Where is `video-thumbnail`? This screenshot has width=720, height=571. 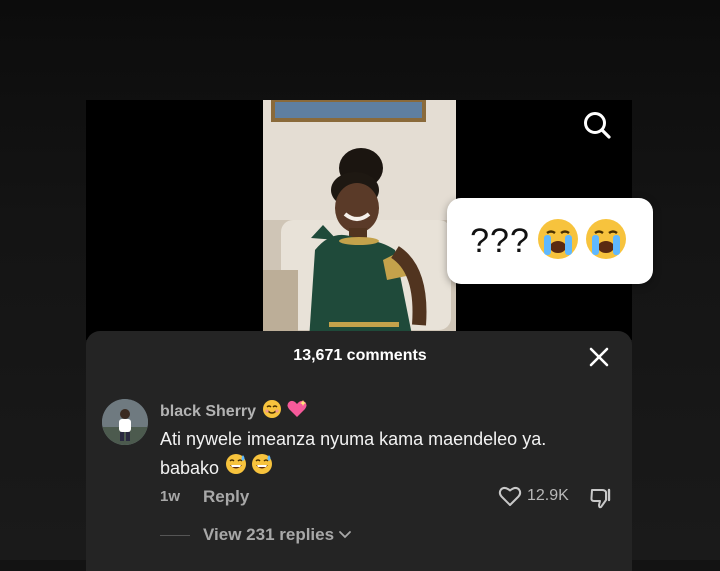 video-thumbnail is located at coordinates (359, 220).